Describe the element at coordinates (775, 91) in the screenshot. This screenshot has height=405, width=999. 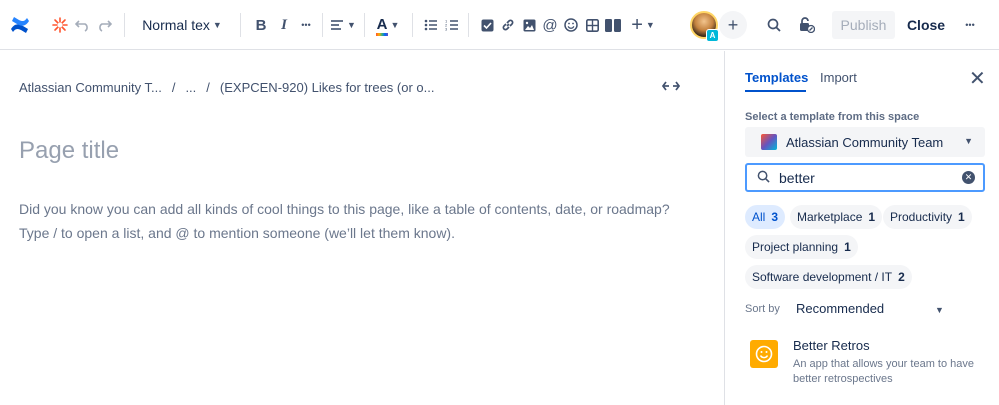
I see `active-tab-indicator` at that location.